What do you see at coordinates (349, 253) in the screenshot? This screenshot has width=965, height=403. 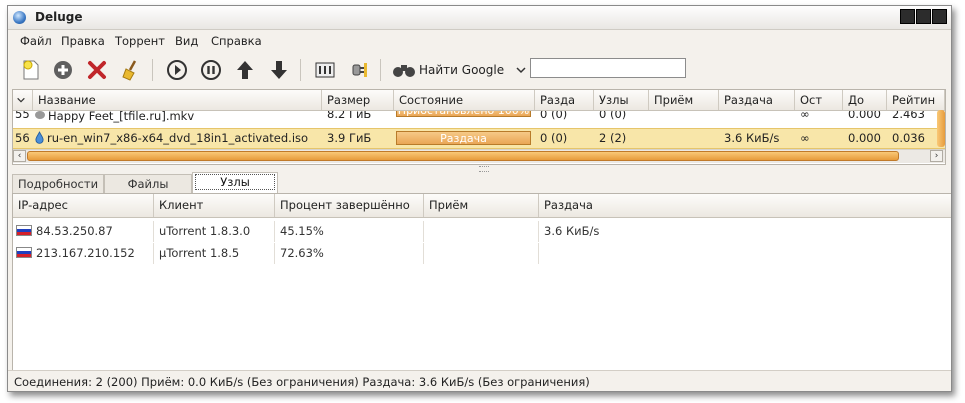 I see `peer-percent: 72.63%` at bounding box center [349, 253].